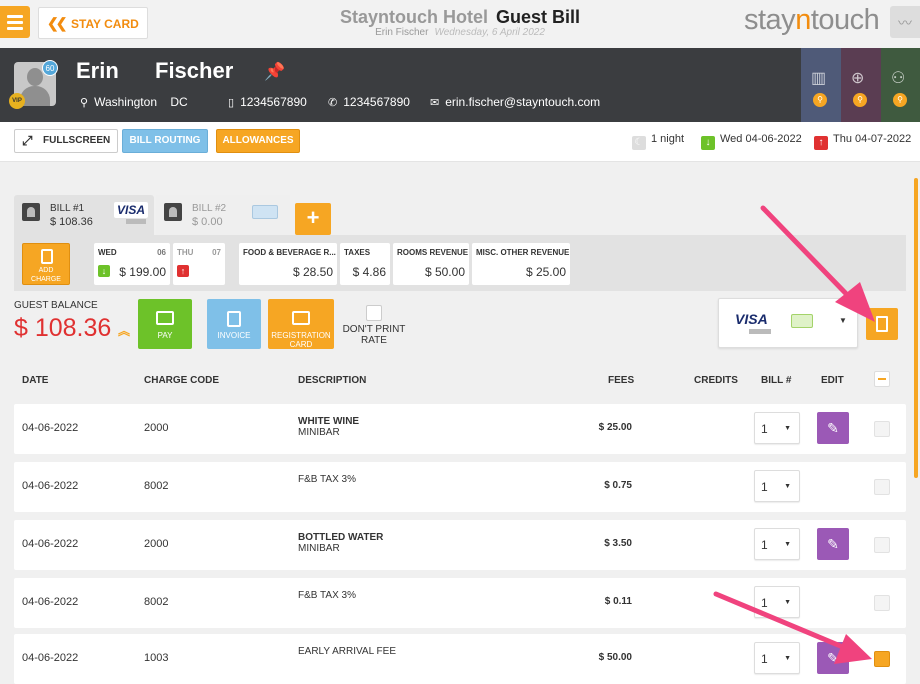 This screenshot has width=920, height=684. I want to click on revenue-amount: $ 28.50, so click(312, 272).